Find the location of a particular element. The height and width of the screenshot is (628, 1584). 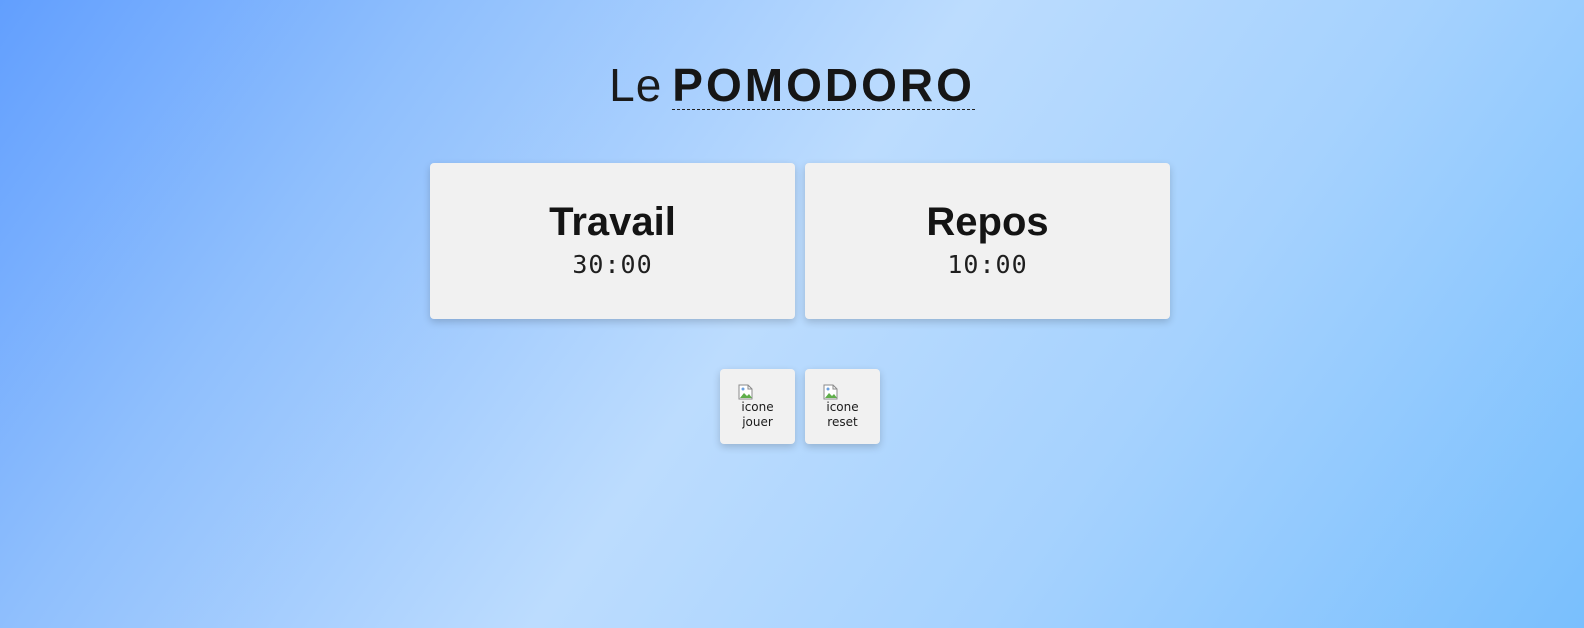

page-title: Le POMODORO is located at coordinates (792, 85).